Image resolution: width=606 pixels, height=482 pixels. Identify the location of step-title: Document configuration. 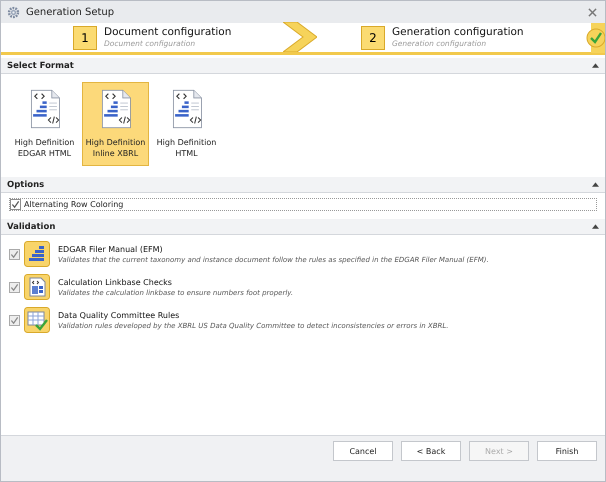
(168, 32).